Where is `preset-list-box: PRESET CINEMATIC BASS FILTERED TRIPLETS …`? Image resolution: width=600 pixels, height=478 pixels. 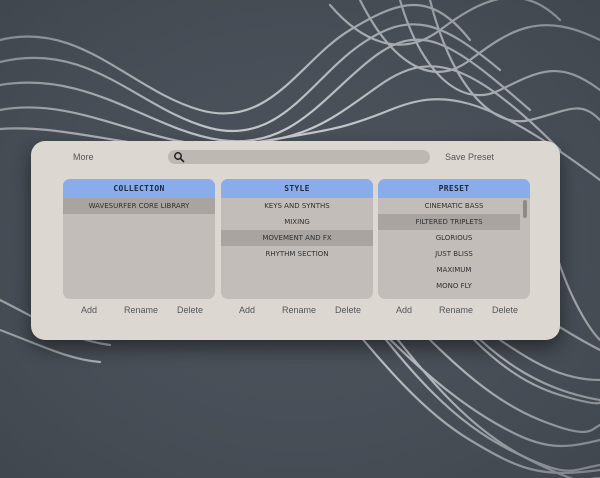 preset-list-box: PRESET CINEMATIC BASS FILTERED TRIPLETS … is located at coordinates (454, 239).